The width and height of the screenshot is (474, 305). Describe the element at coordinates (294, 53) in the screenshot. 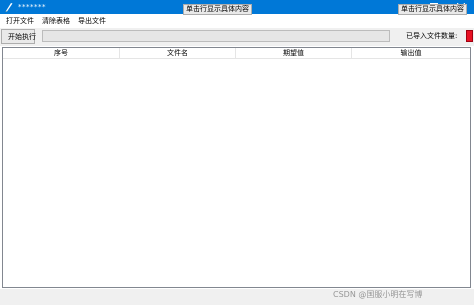

I see `column-header-expected: 期望值` at that location.